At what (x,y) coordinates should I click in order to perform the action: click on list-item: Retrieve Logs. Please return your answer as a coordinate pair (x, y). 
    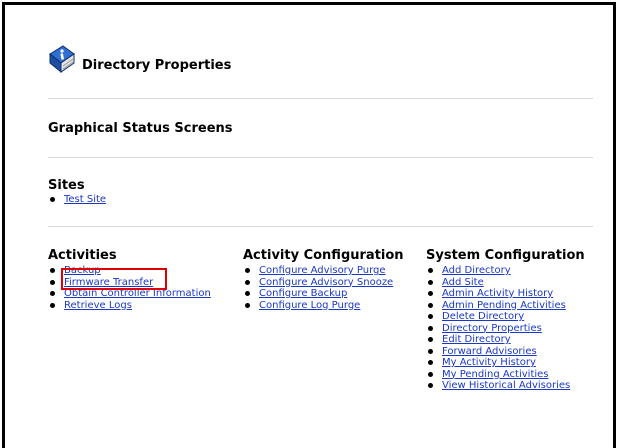
    Looking at the image, I should click on (129, 306).